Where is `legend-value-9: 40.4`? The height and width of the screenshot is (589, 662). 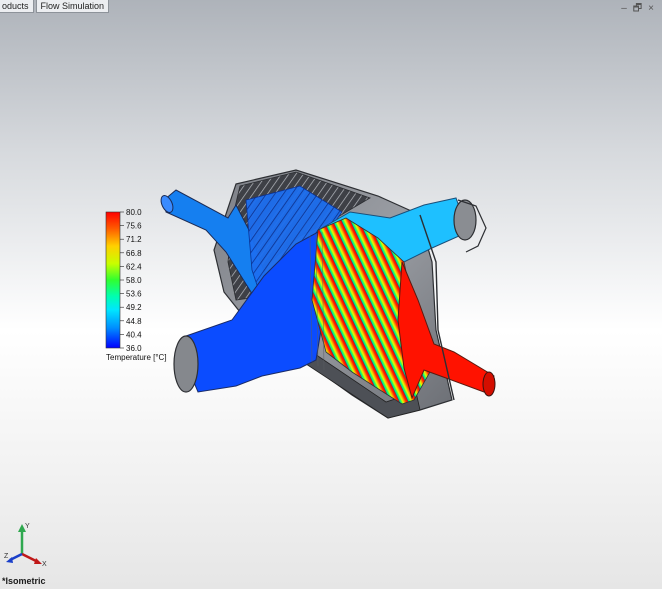 legend-value-9: 40.4 is located at coordinates (134, 334).